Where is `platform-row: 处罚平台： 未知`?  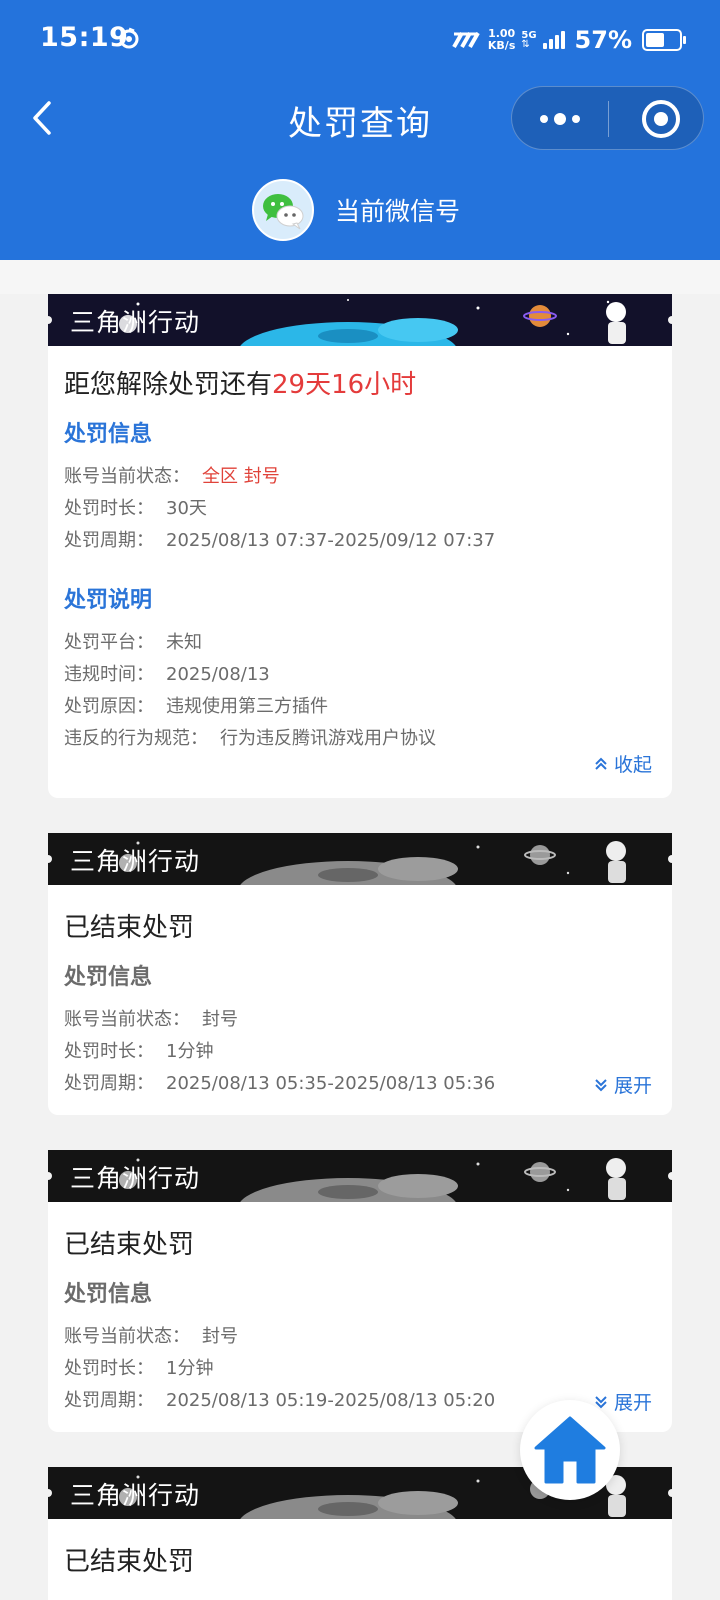
platform-row: 处罚平台： 未知 is located at coordinates (133, 641).